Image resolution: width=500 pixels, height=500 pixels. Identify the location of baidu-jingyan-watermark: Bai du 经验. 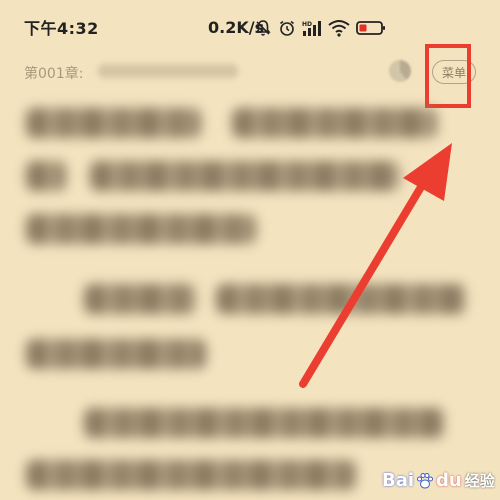
(438, 480).